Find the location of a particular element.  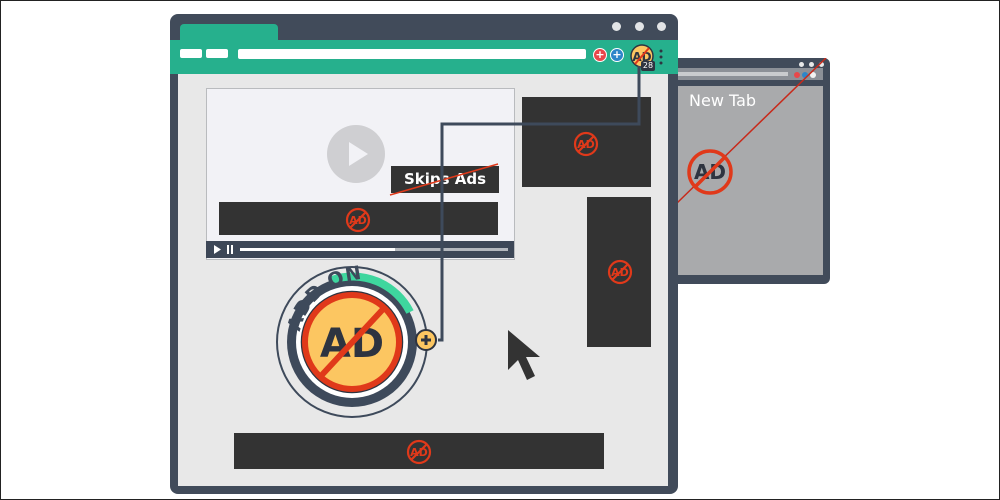

add-on-plus-icon is located at coordinates (426, 340).